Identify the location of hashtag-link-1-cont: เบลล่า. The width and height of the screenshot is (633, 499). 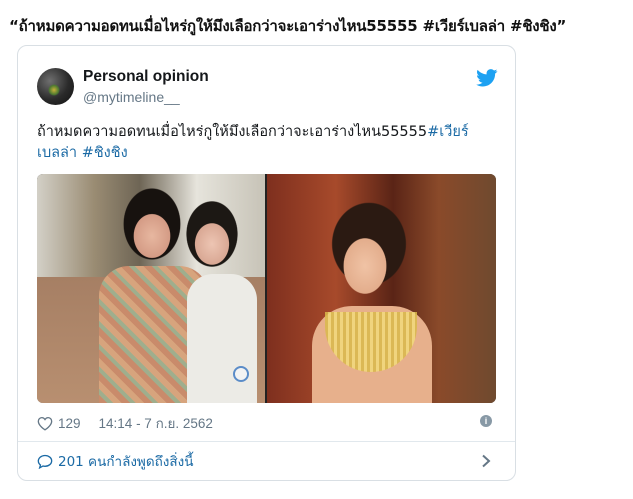
(57, 153).